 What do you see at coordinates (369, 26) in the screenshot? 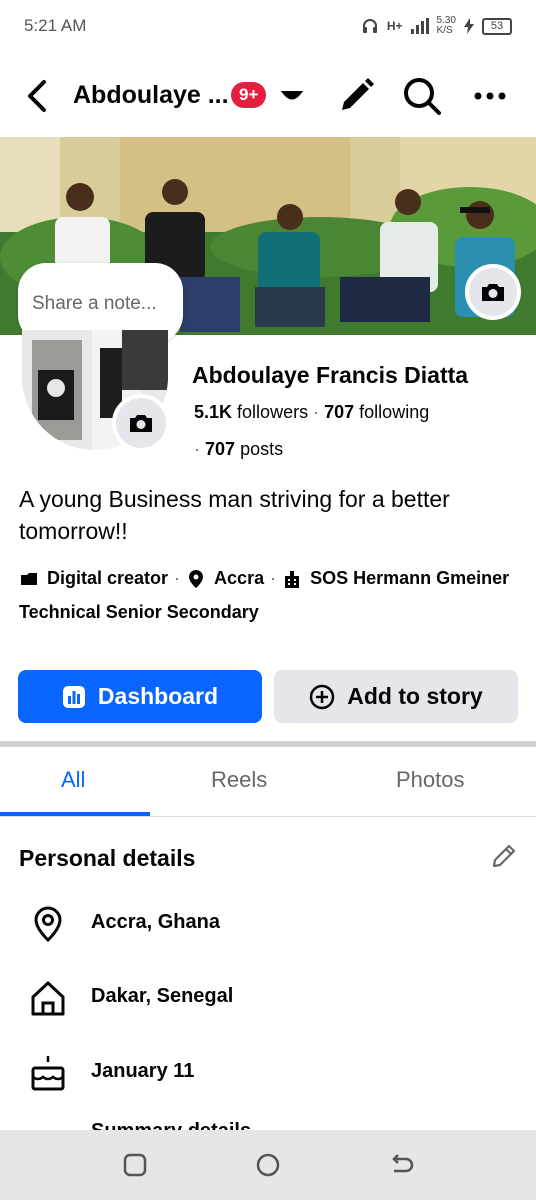
I see `headphones-icon` at bounding box center [369, 26].